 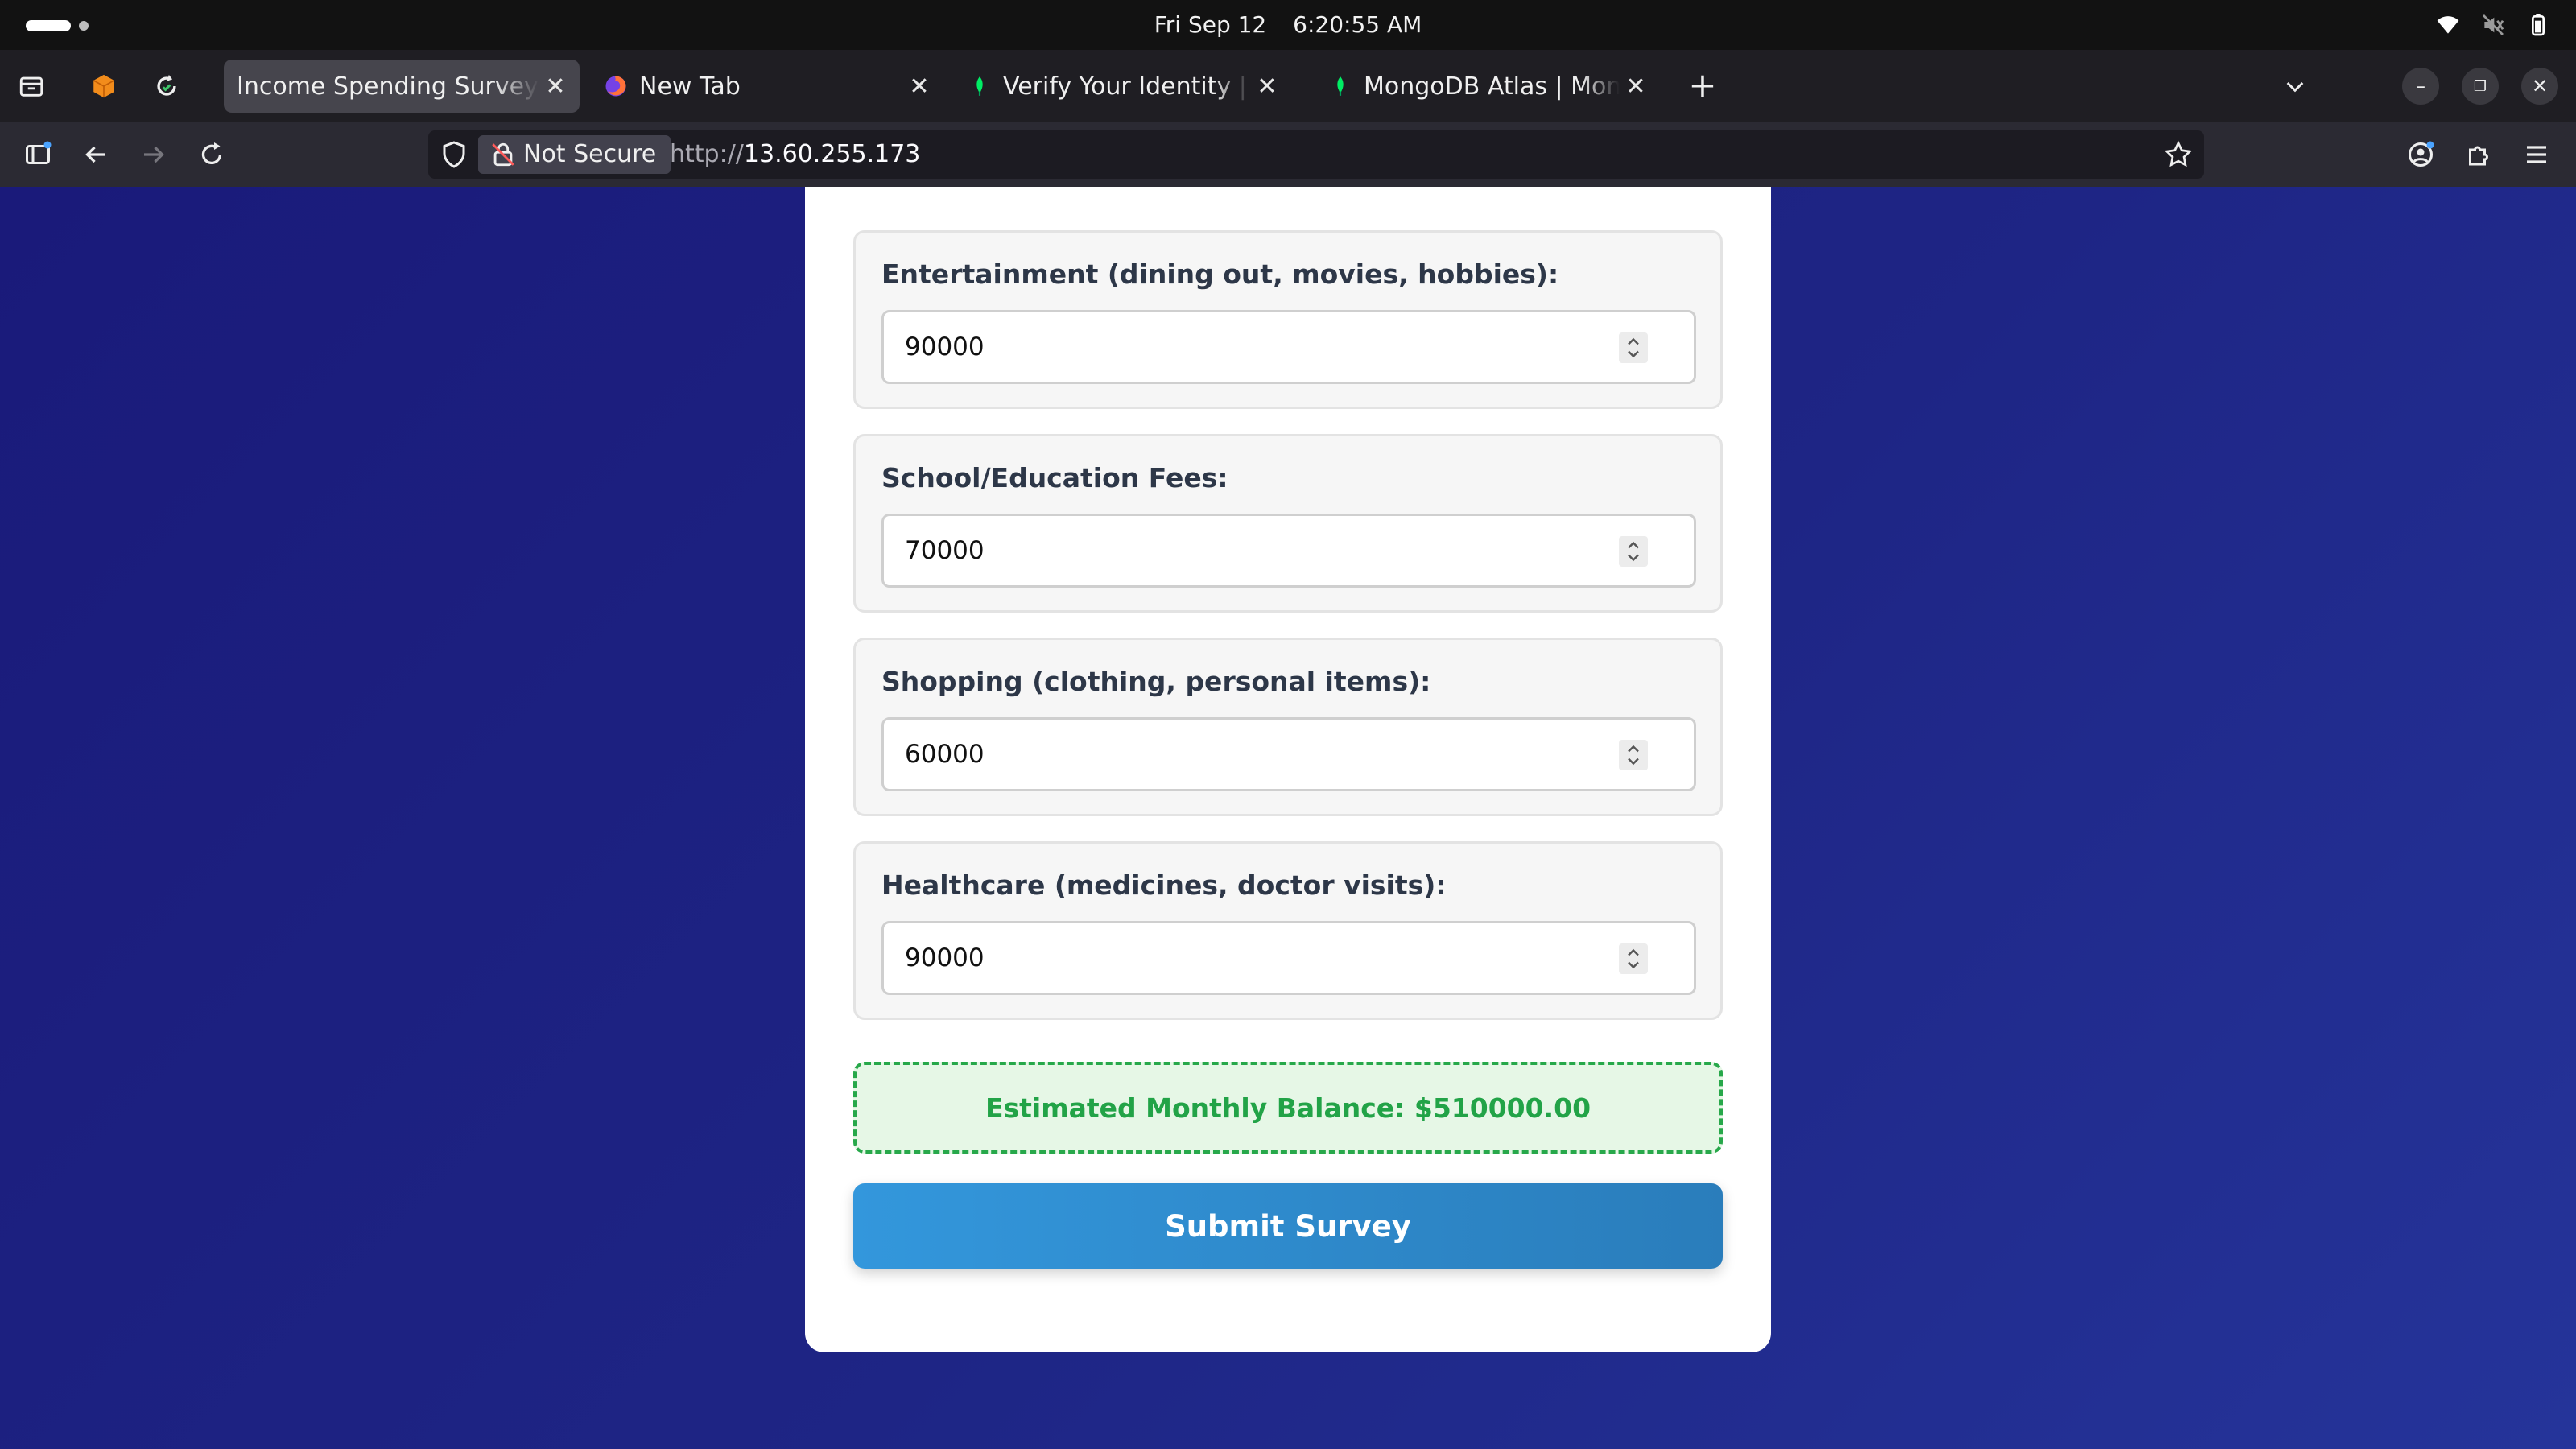 I want to click on clock: Fri Sep 12 6:20:55 AM, so click(x=1288, y=25).